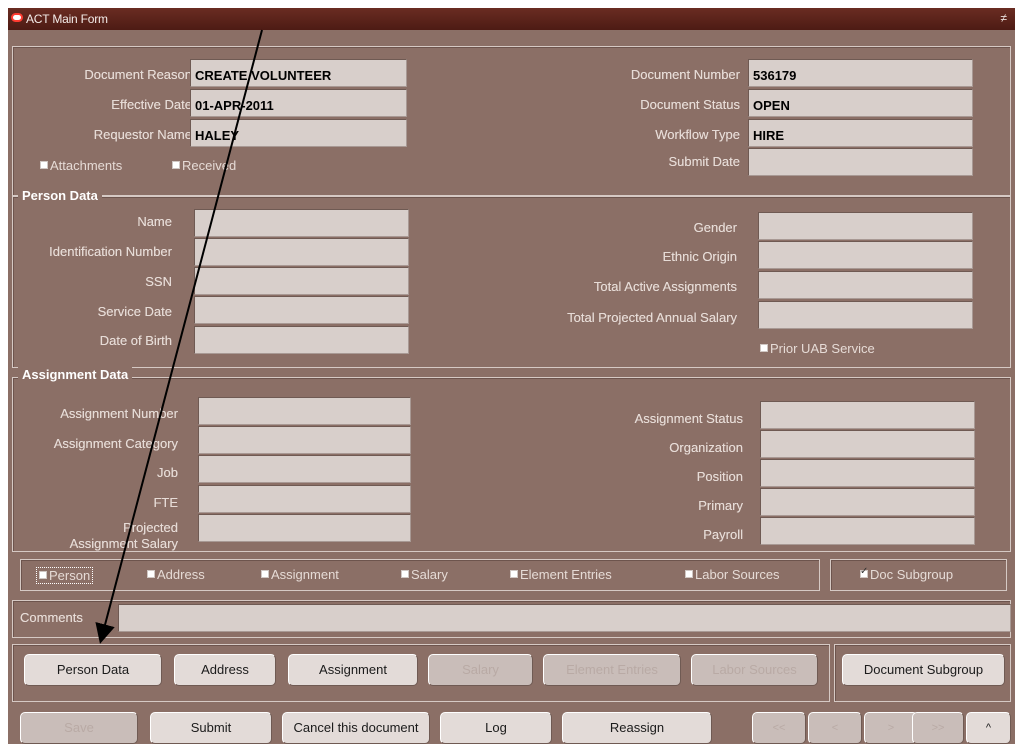 Image resolution: width=1015 pixels, height=744 pixels. Describe the element at coordinates (822, 348) in the screenshot. I see `prior-uab-service-label: Prior UAB Service` at that location.